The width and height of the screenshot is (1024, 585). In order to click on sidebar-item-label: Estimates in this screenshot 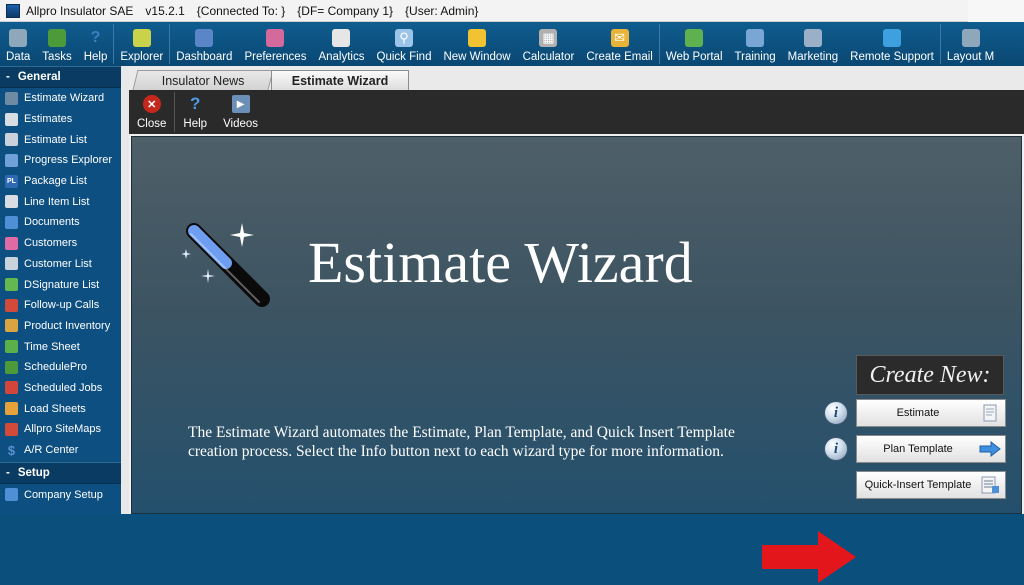, I will do `click(48, 119)`.